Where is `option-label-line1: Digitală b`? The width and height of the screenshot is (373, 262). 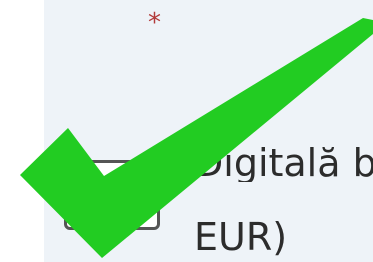
option-label-line1: Digitală b is located at coordinates (283, 163).